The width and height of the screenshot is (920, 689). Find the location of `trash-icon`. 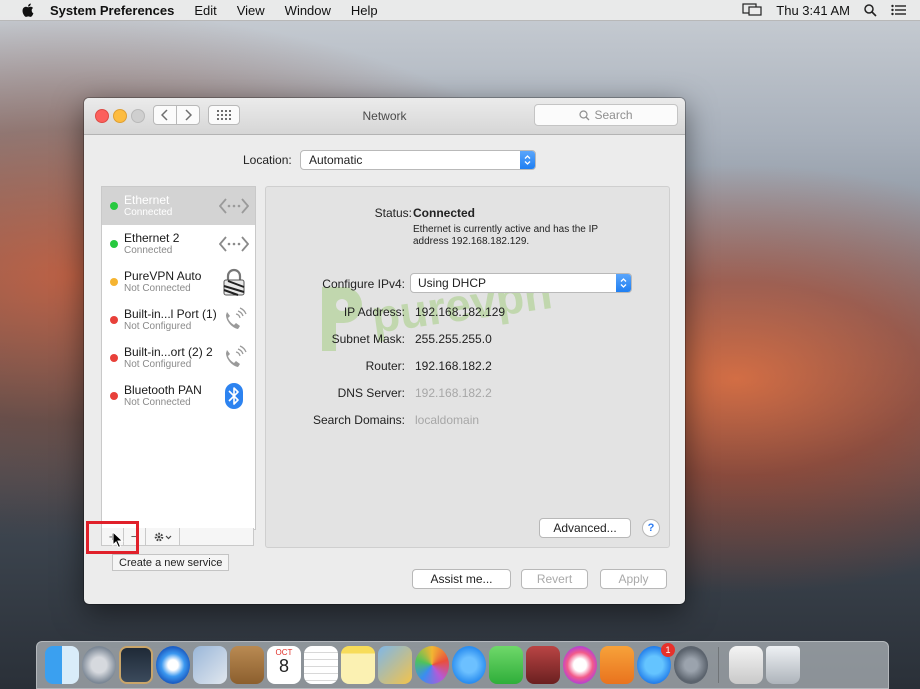

trash-icon is located at coordinates (783, 665).